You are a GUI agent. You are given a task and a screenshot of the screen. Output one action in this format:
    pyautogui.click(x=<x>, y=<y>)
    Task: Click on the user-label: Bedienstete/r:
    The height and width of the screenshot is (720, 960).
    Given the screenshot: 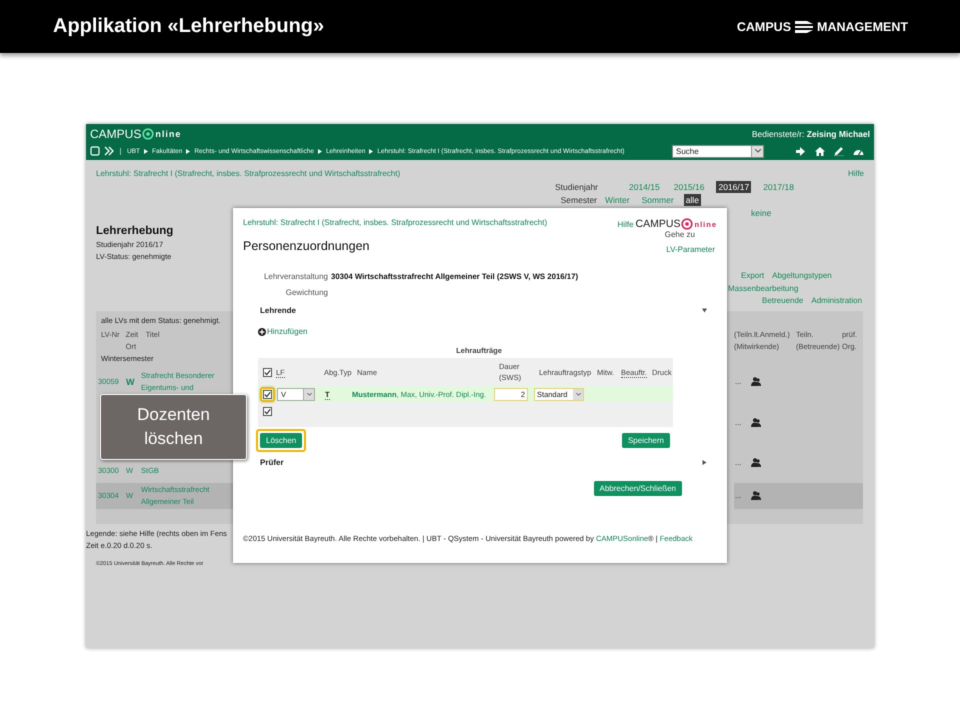 What is the action you would take?
    pyautogui.click(x=778, y=134)
    